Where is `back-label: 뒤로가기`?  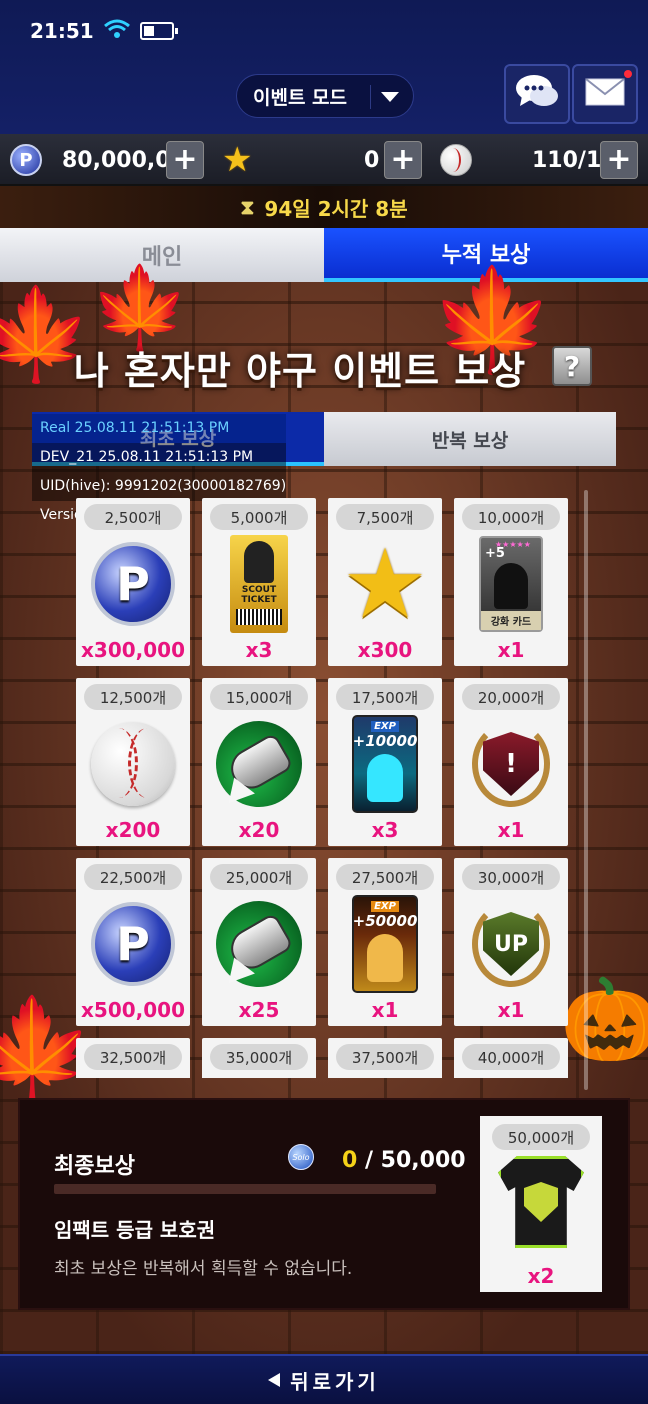
back-label: 뒤로가기 is located at coordinates (335, 1381).